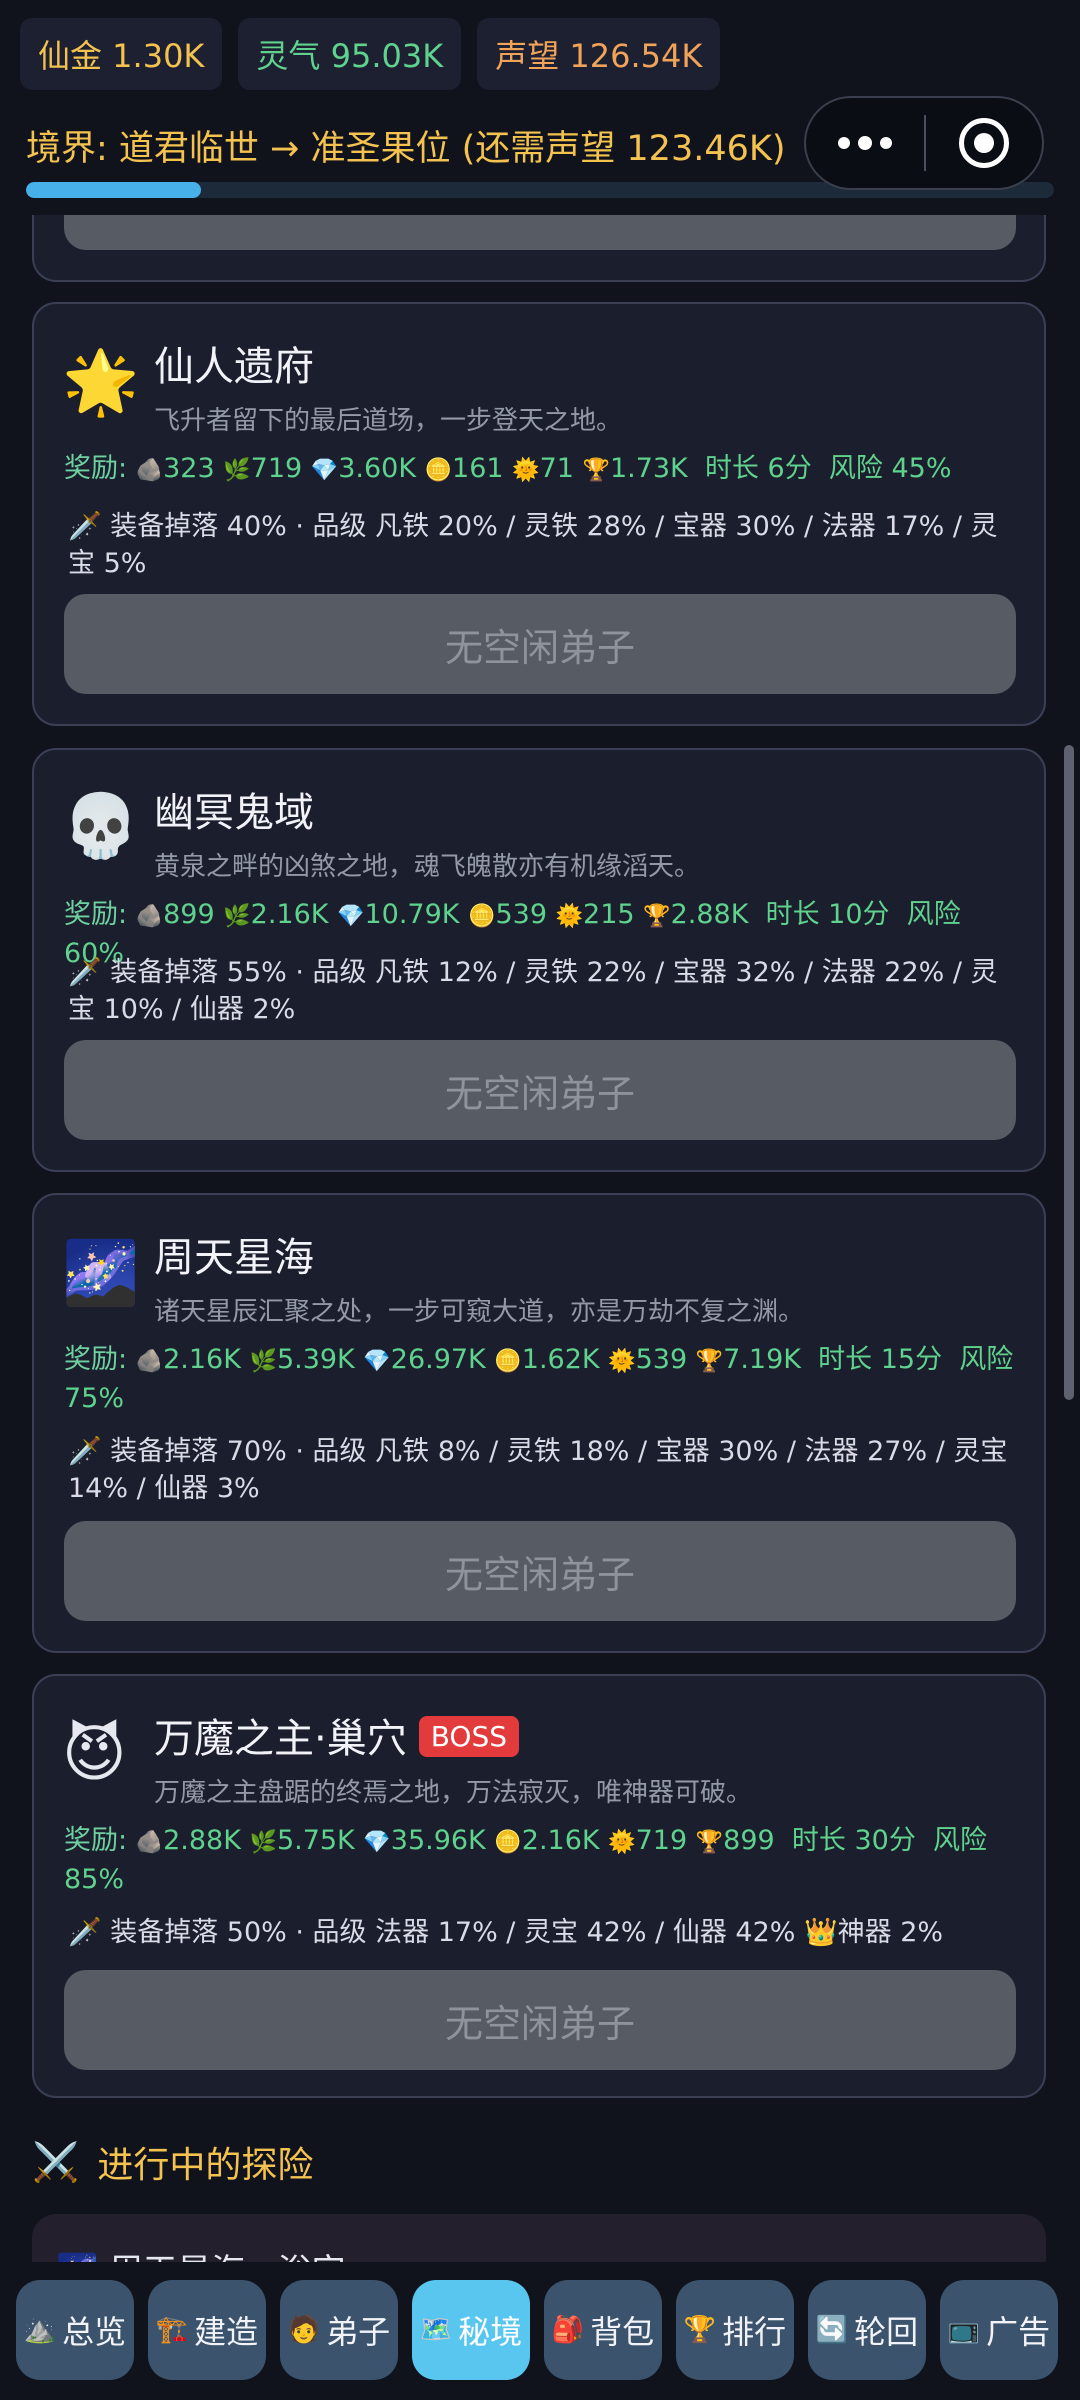 This screenshot has height=2400, width=1080. What do you see at coordinates (234, 1258) in the screenshot?
I see `realm-title: 周天星海` at bounding box center [234, 1258].